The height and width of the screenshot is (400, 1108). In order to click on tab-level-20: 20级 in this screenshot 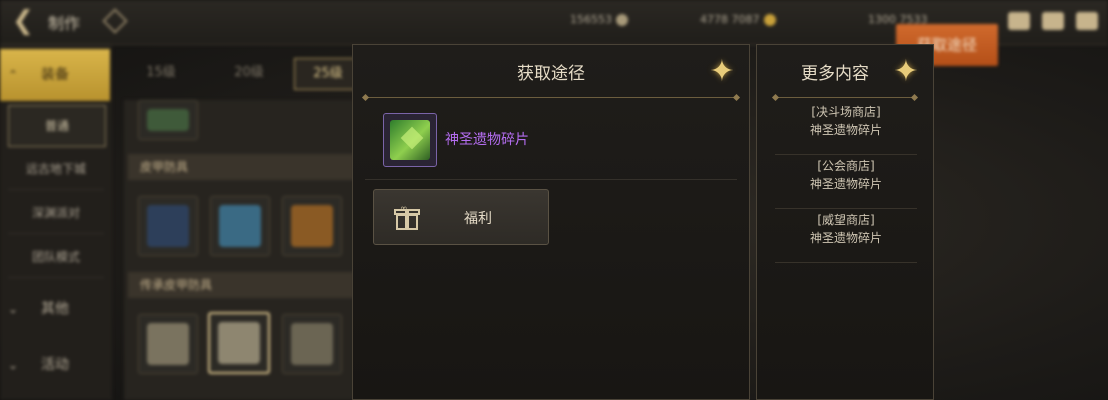, I will do `click(249, 73)`.